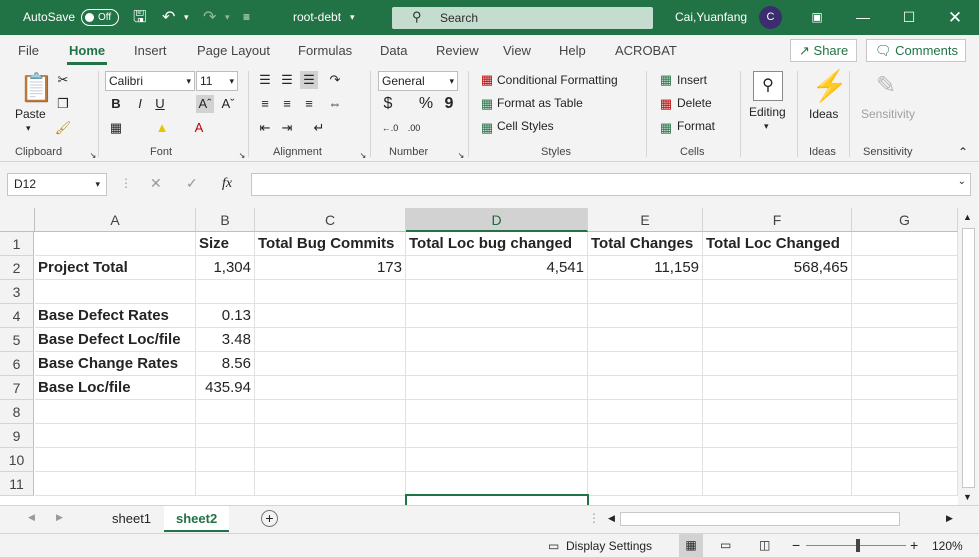  I want to click on select-all-corner, so click(17, 220).